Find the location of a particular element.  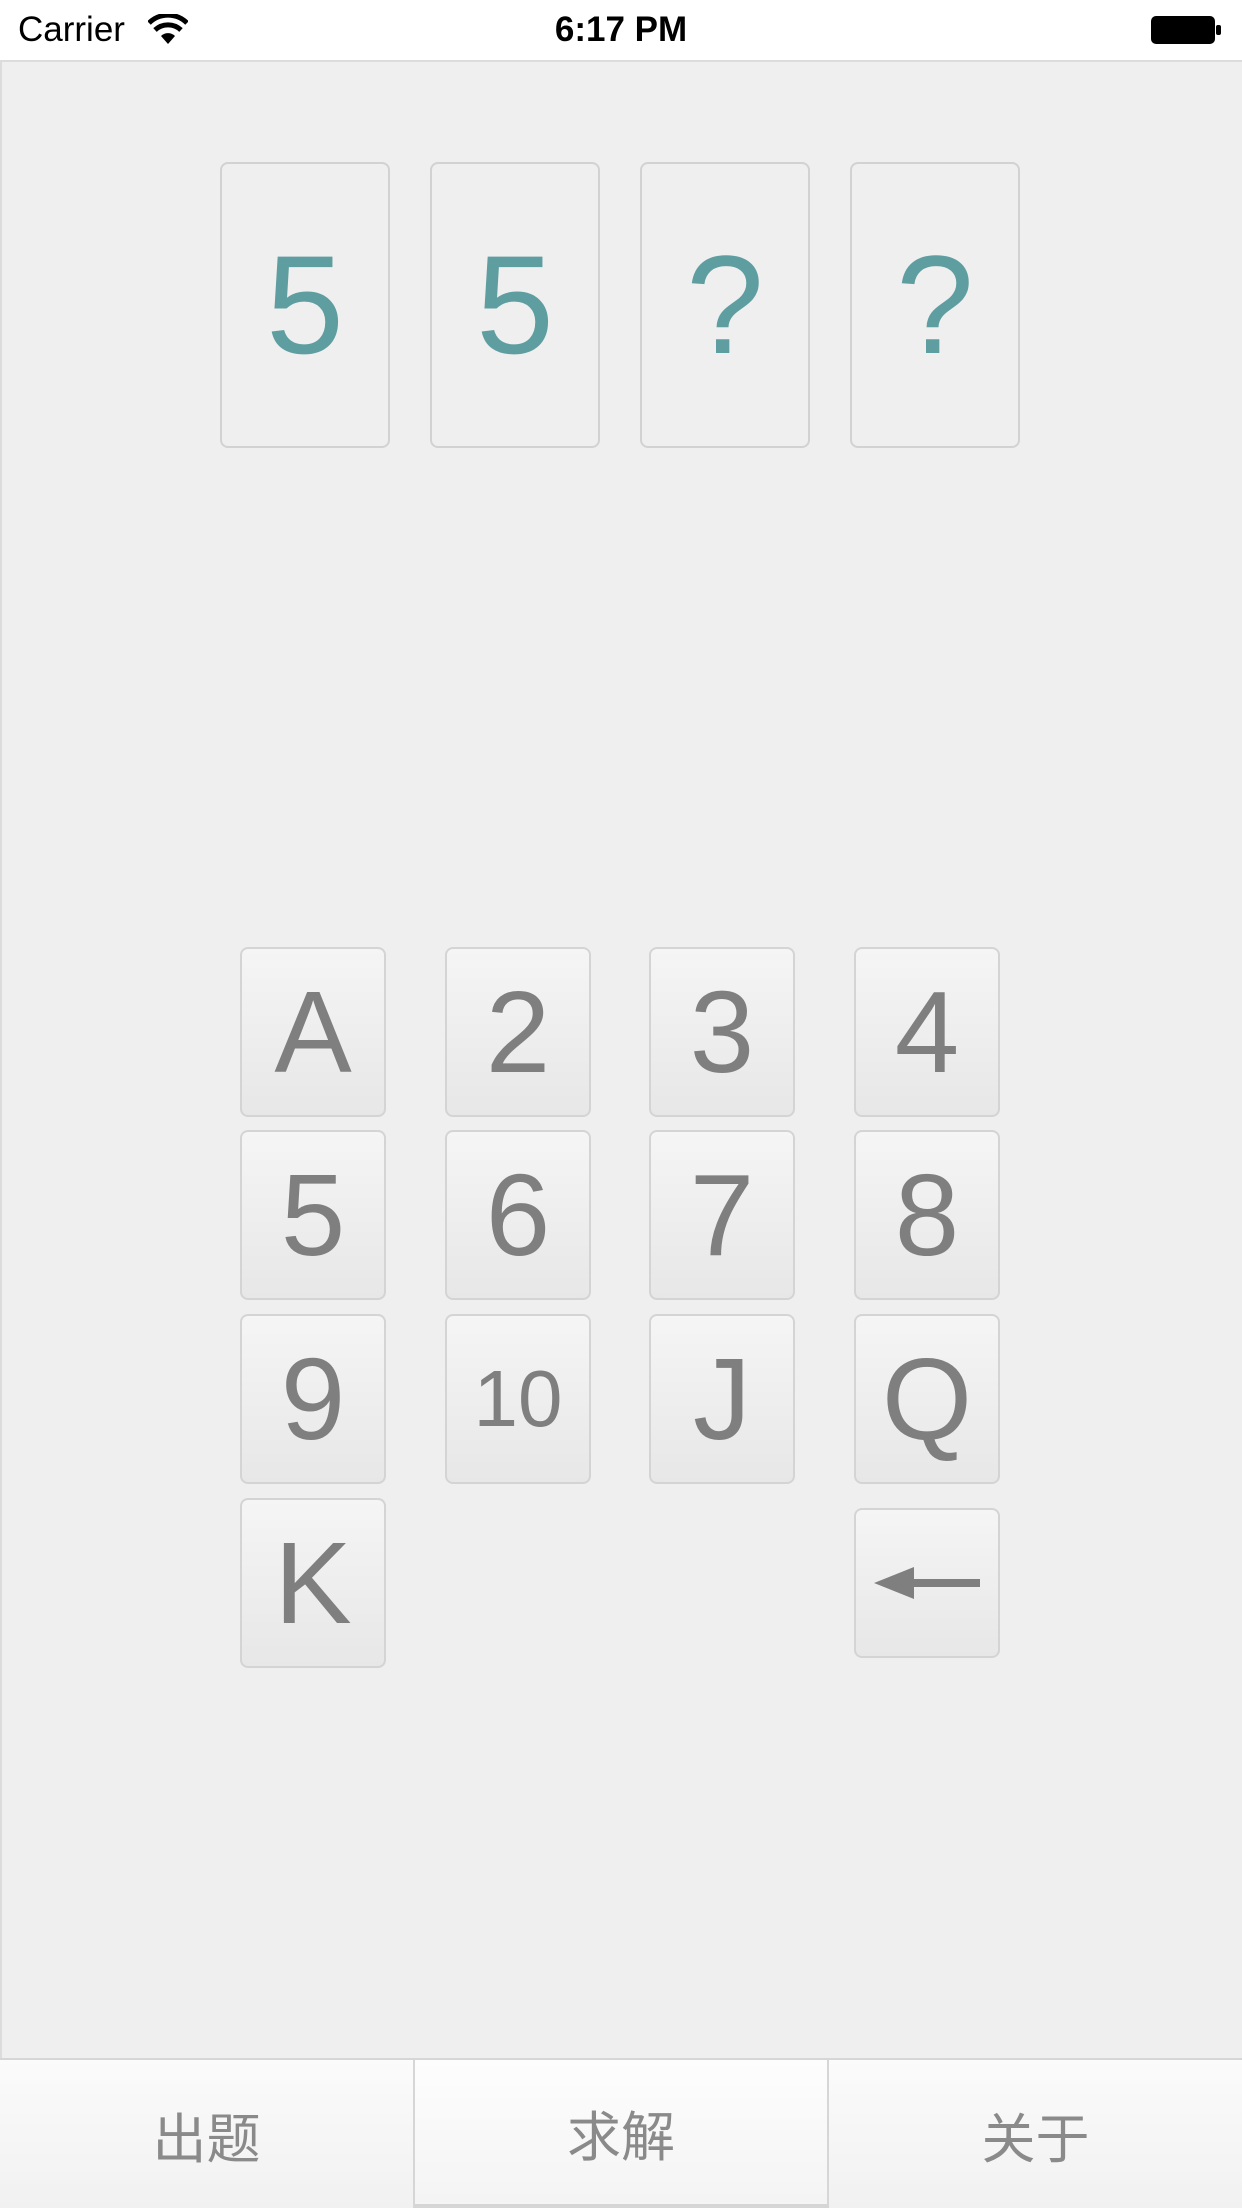

tab-puzzle: 出题 is located at coordinates (206, 2134).